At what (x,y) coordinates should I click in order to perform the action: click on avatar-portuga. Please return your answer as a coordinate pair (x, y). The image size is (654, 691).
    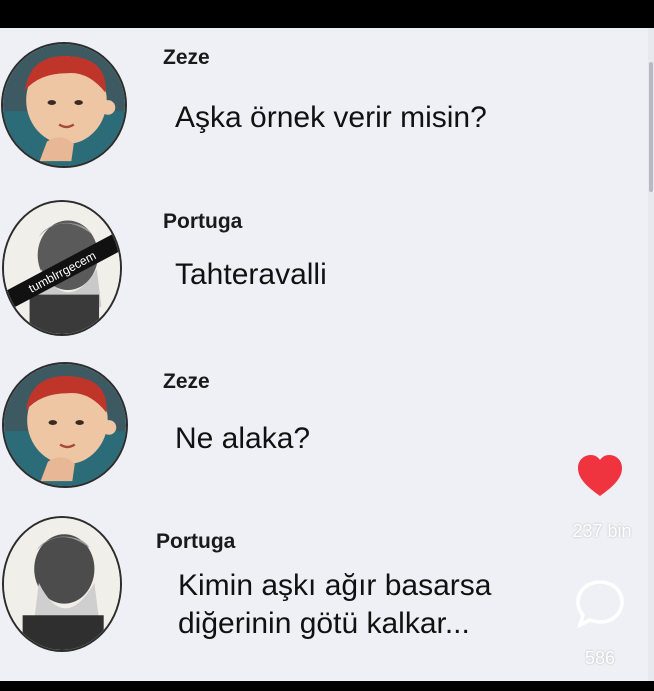
    Looking at the image, I should click on (62, 584).